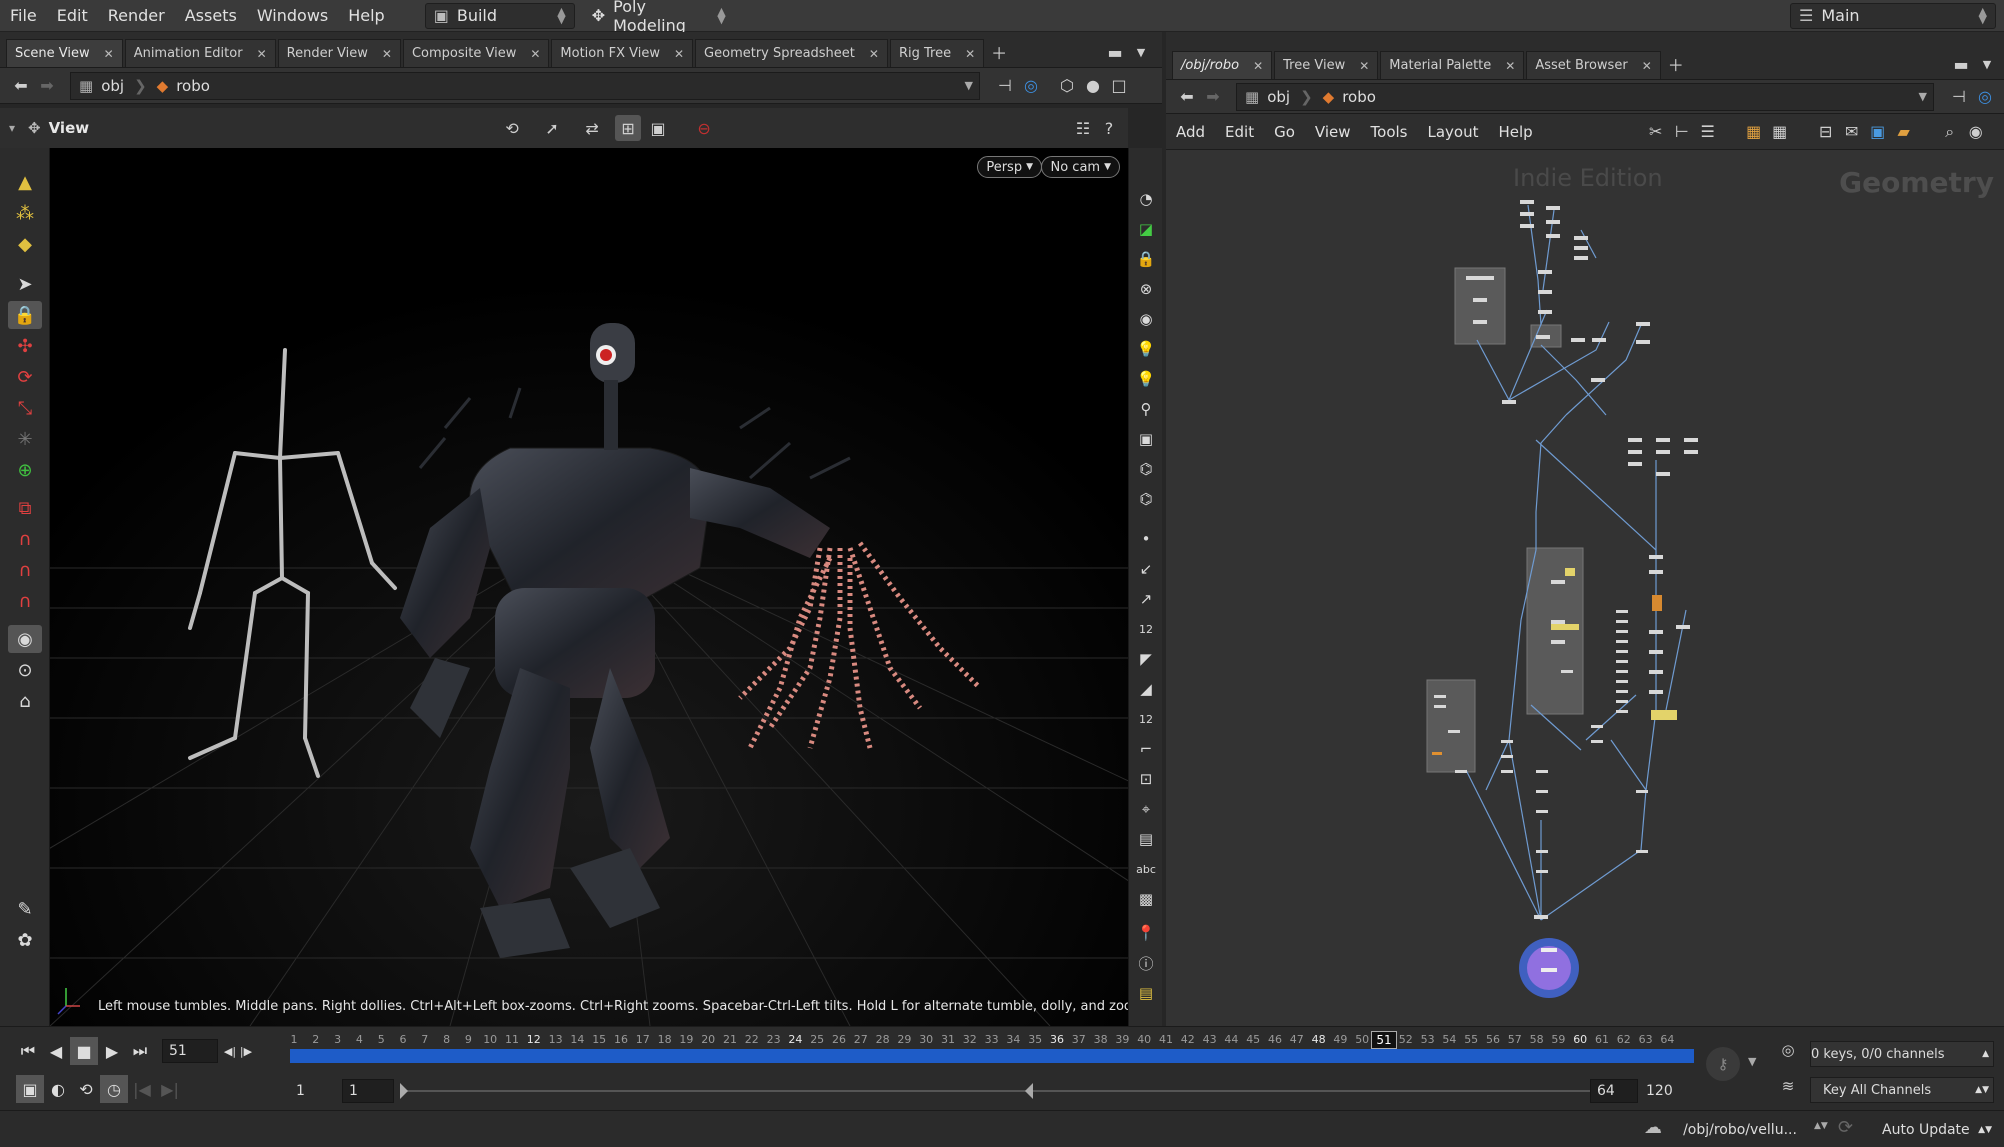  Describe the element at coordinates (368, 1091) in the screenshot. I see `range-start-field-2: 1` at that location.